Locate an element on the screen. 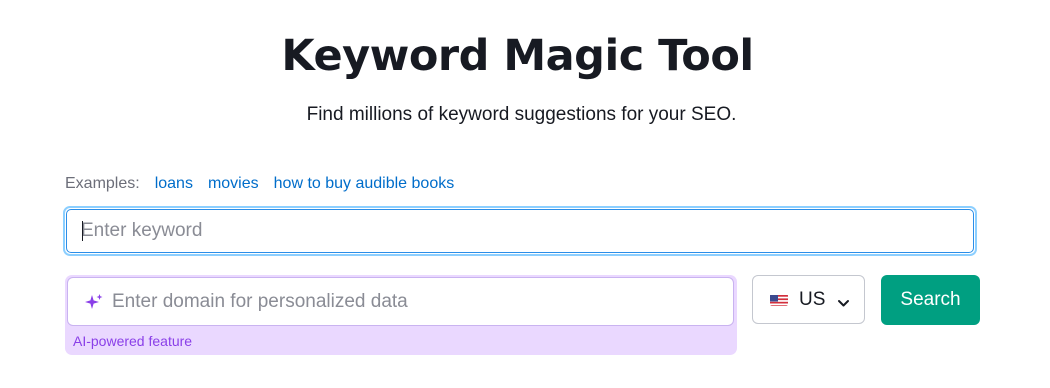 This screenshot has width=1050, height=388. country-select: US is located at coordinates (808, 299).